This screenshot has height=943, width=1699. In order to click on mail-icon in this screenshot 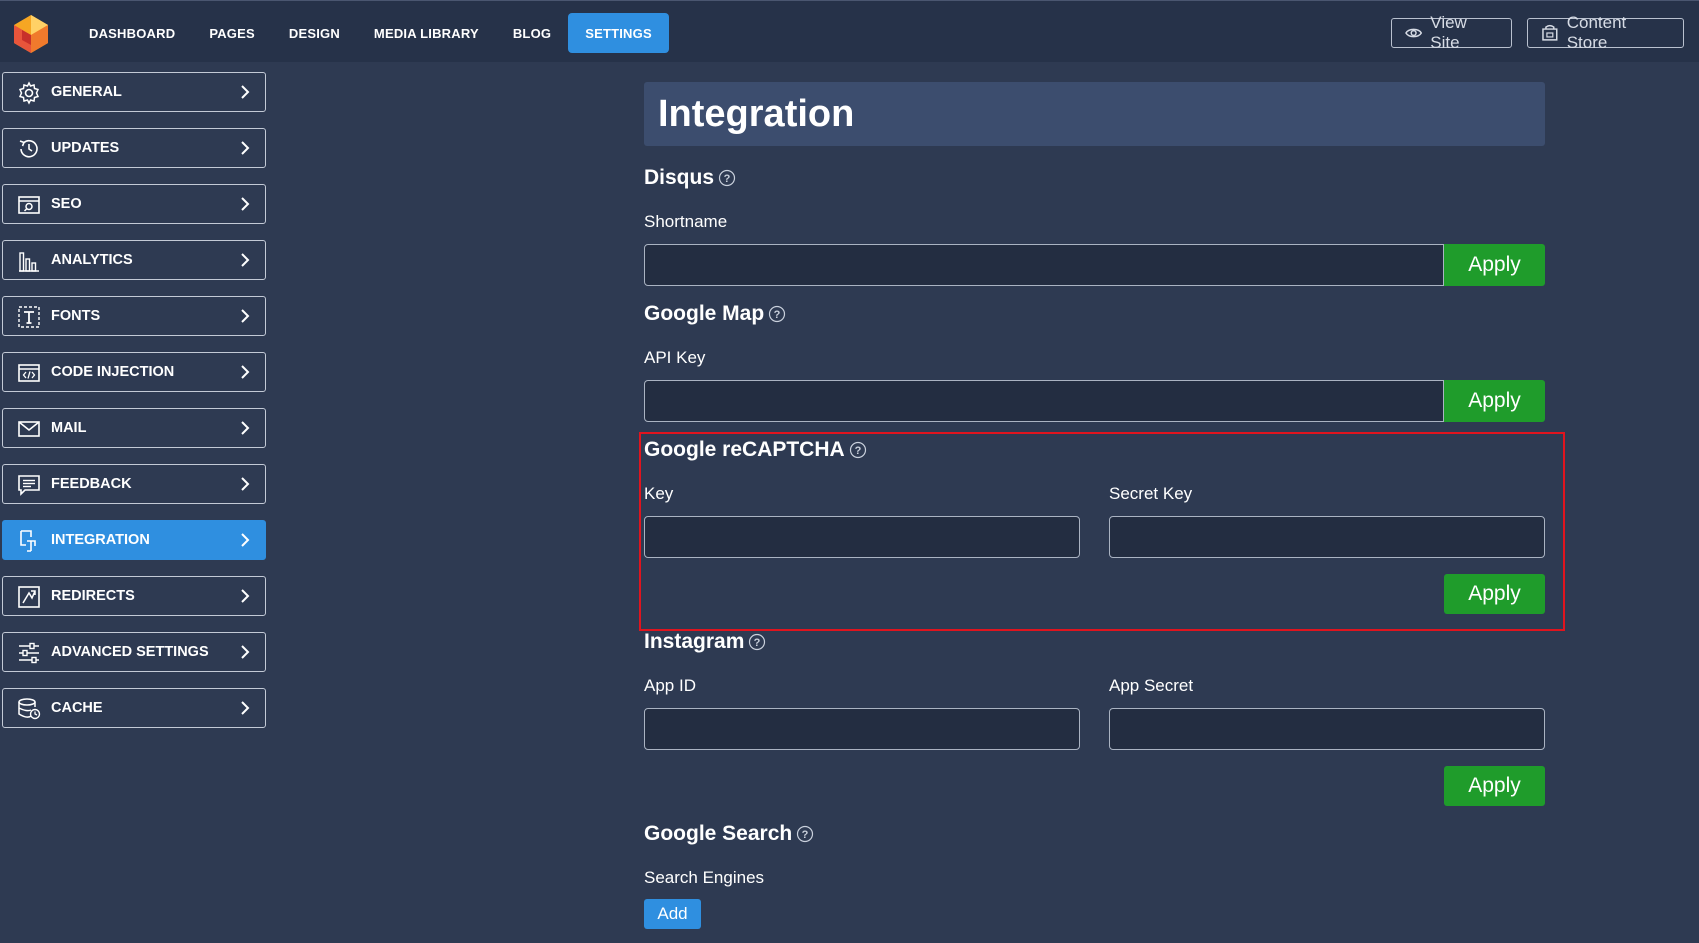, I will do `click(29, 429)`.